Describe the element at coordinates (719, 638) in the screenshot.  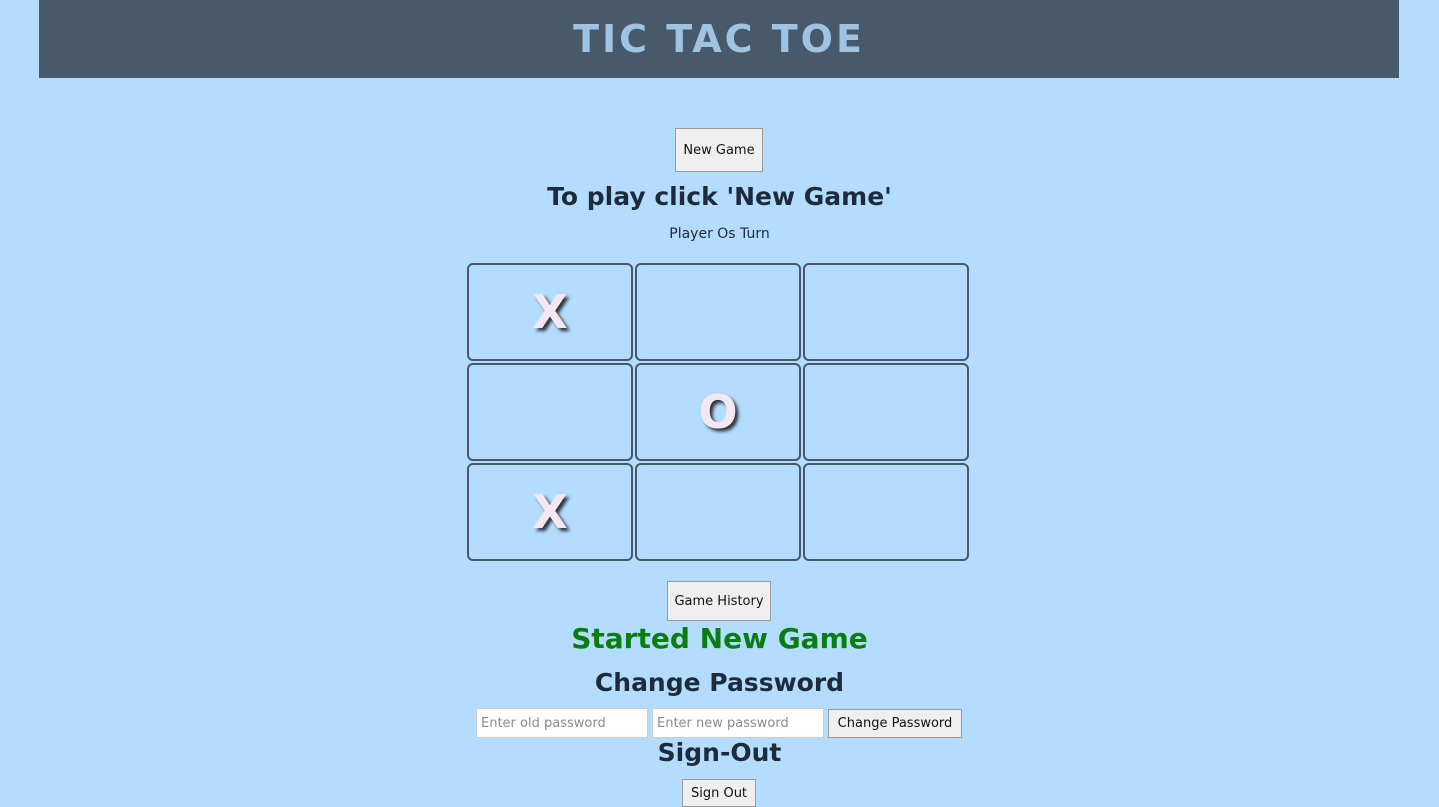
I see `status-message: Started New Game` at that location.